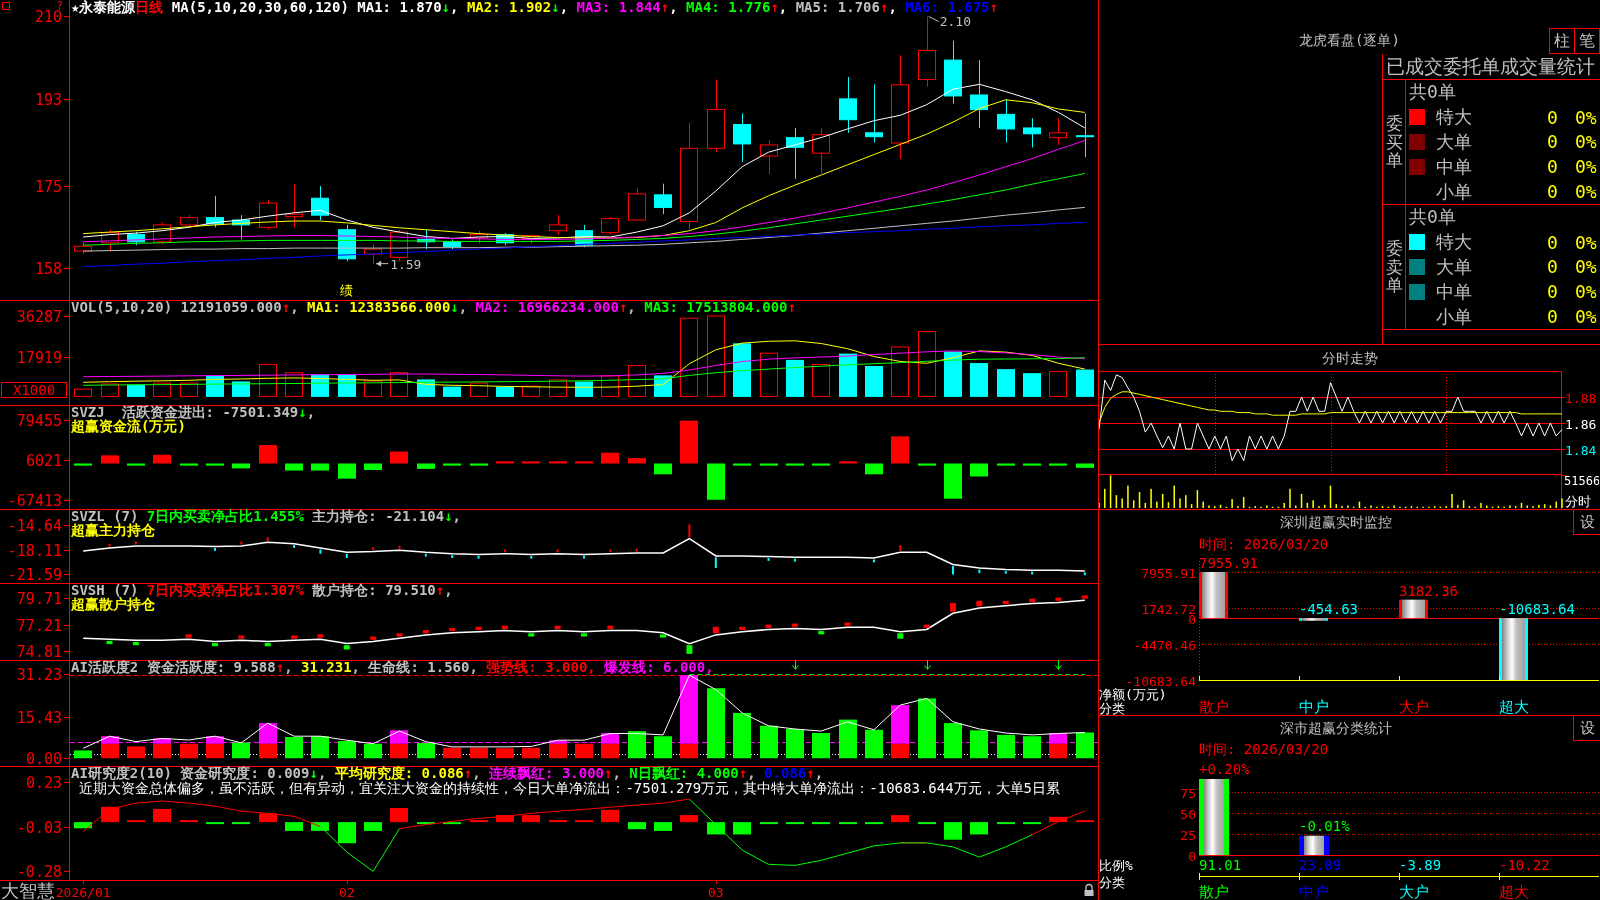 Image resolution: width=1600 pixels, height=900 pixels. Describe the element at coordinates (113, 530) in the screenshot. I see `indicator-legend: 超赢主力持仓` at that location.